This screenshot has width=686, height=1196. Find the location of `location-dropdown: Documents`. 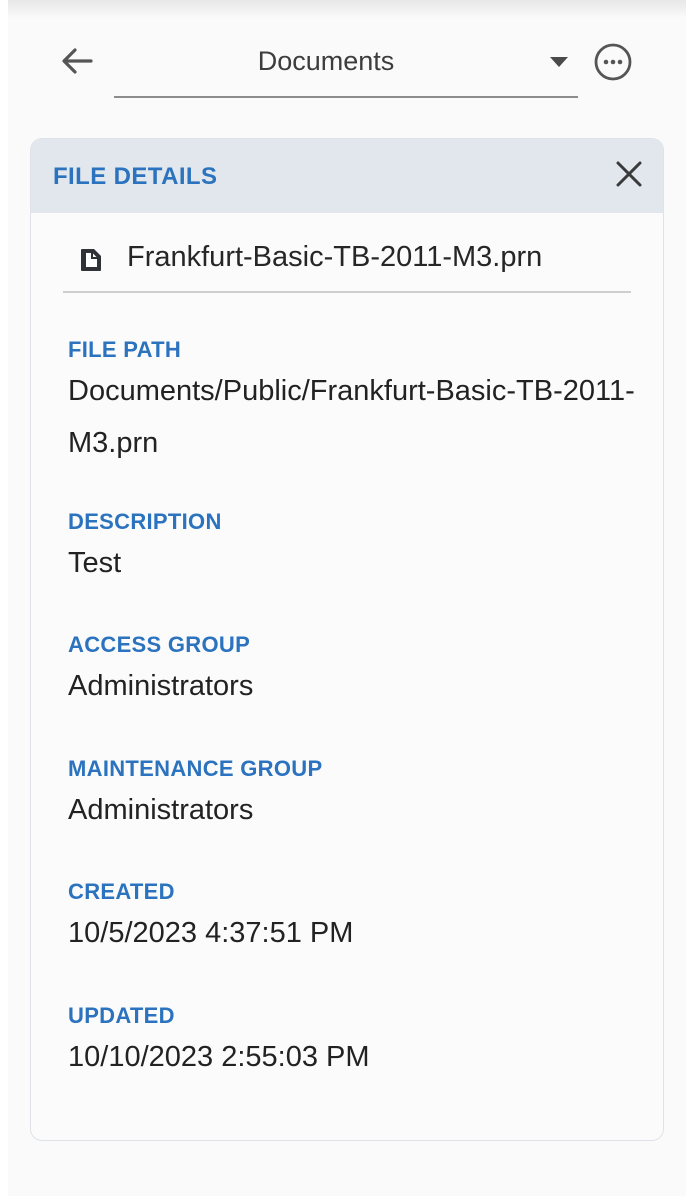

location-dropdown: Documents is located at coordinates (346, 68).